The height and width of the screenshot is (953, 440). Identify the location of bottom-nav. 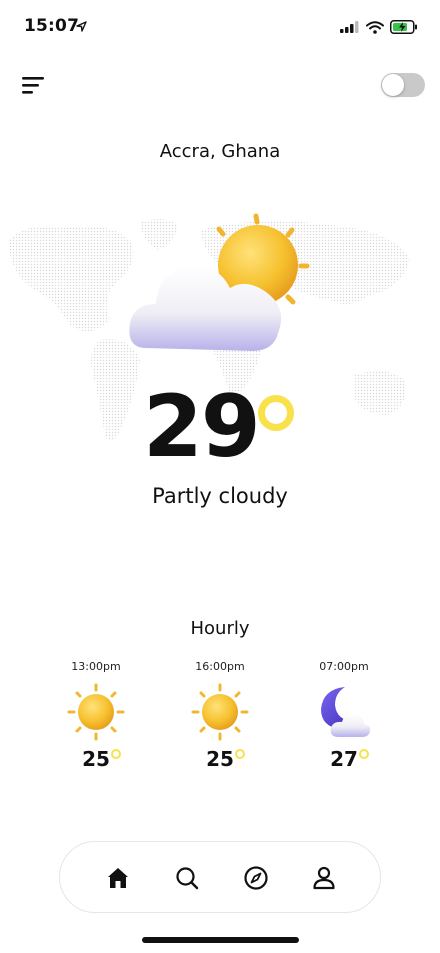
(220, 877).